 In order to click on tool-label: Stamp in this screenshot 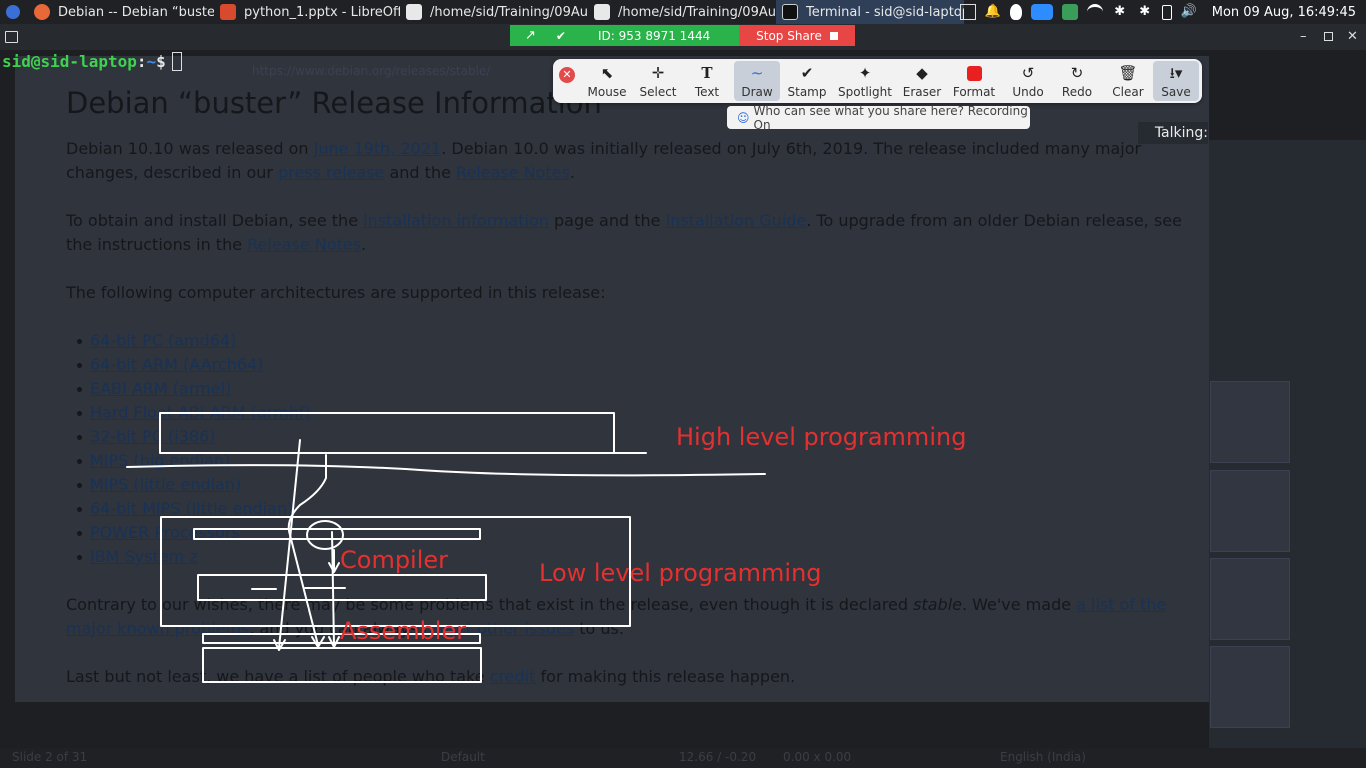, I will do `click(807, 92)`.